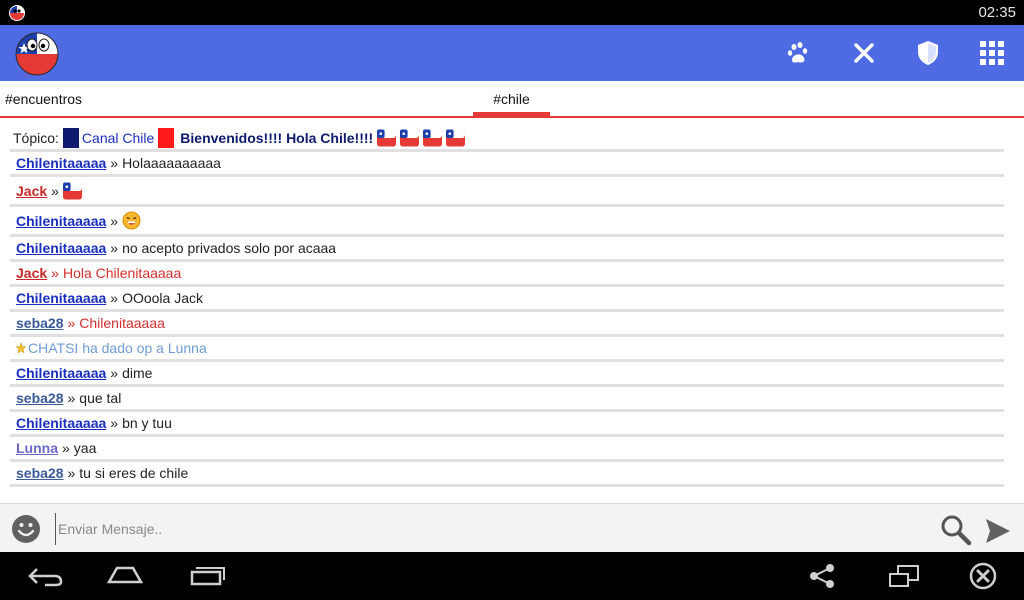 The image size is (1024, 600). Describe the element at coordinates (26, 529) in the screenshot. I see `smiley-icon` at that location.